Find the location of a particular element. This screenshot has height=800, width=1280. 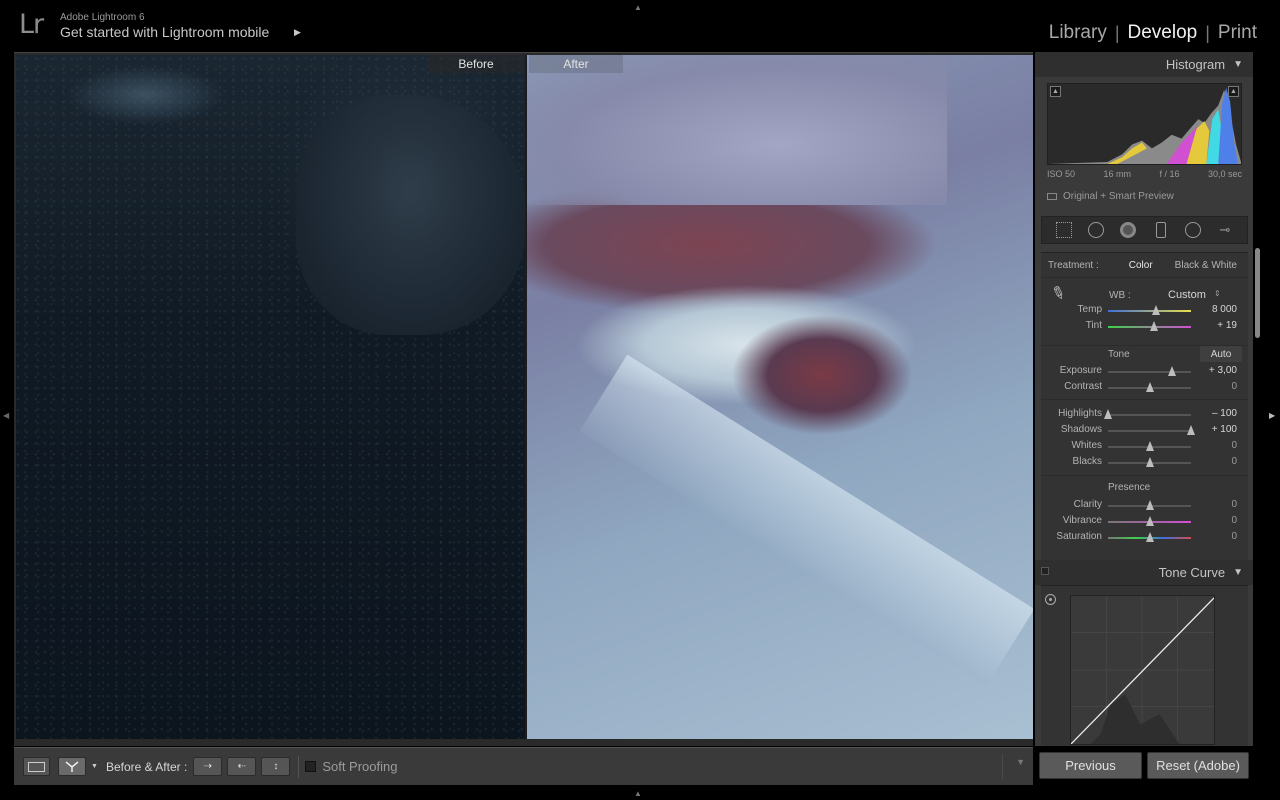

graduated-filter-tool-icon is located at coordinates (1161, 230).